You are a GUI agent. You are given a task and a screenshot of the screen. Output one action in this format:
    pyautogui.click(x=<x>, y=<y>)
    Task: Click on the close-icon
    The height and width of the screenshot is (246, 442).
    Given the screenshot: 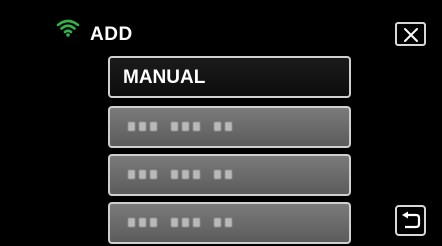 What is the action you would take?
    pyautogui.click(x=411, y=35)
    